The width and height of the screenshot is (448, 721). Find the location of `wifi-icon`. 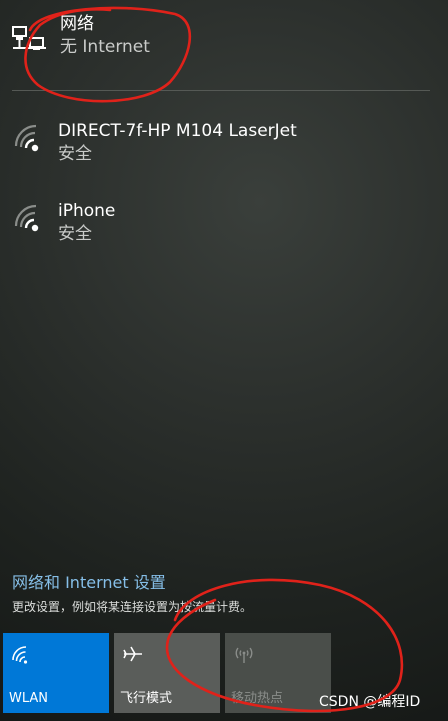

wifi-icon is located at coordinates (22, 654).